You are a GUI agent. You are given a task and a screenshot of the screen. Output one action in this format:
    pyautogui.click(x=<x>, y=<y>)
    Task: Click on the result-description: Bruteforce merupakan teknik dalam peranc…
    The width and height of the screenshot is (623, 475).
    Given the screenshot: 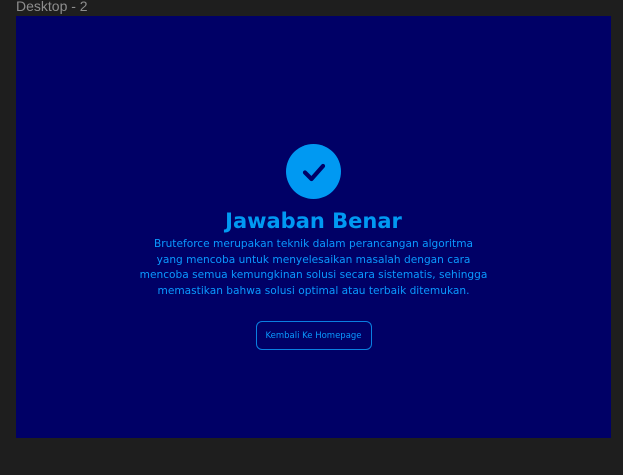 What is the action you would take?
    pyautogui.click(x=314, y=268)
    